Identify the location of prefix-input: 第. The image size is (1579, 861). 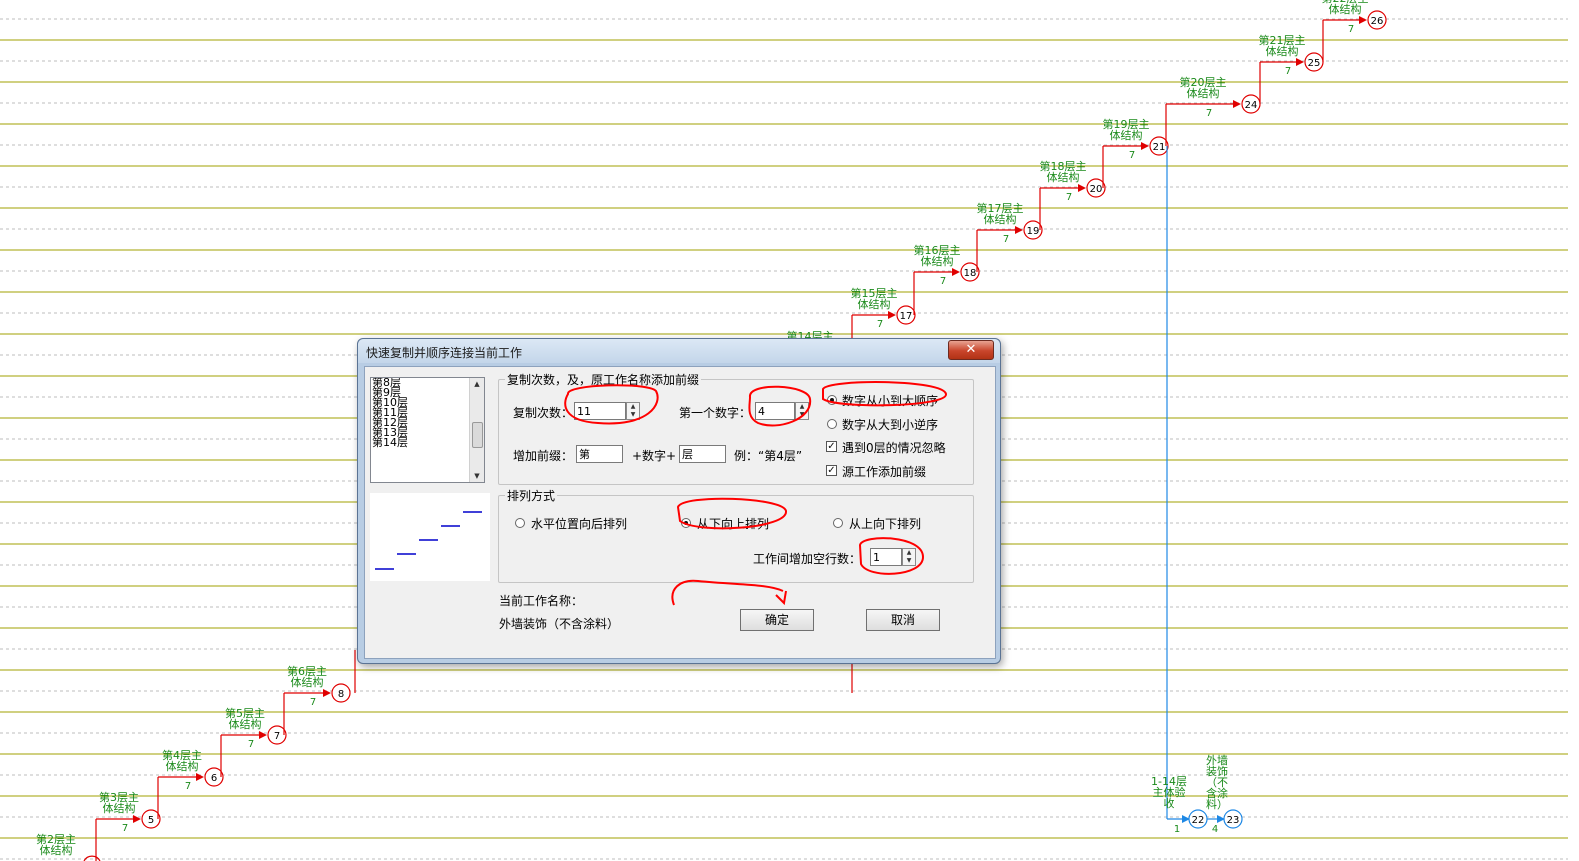
(599, 454).